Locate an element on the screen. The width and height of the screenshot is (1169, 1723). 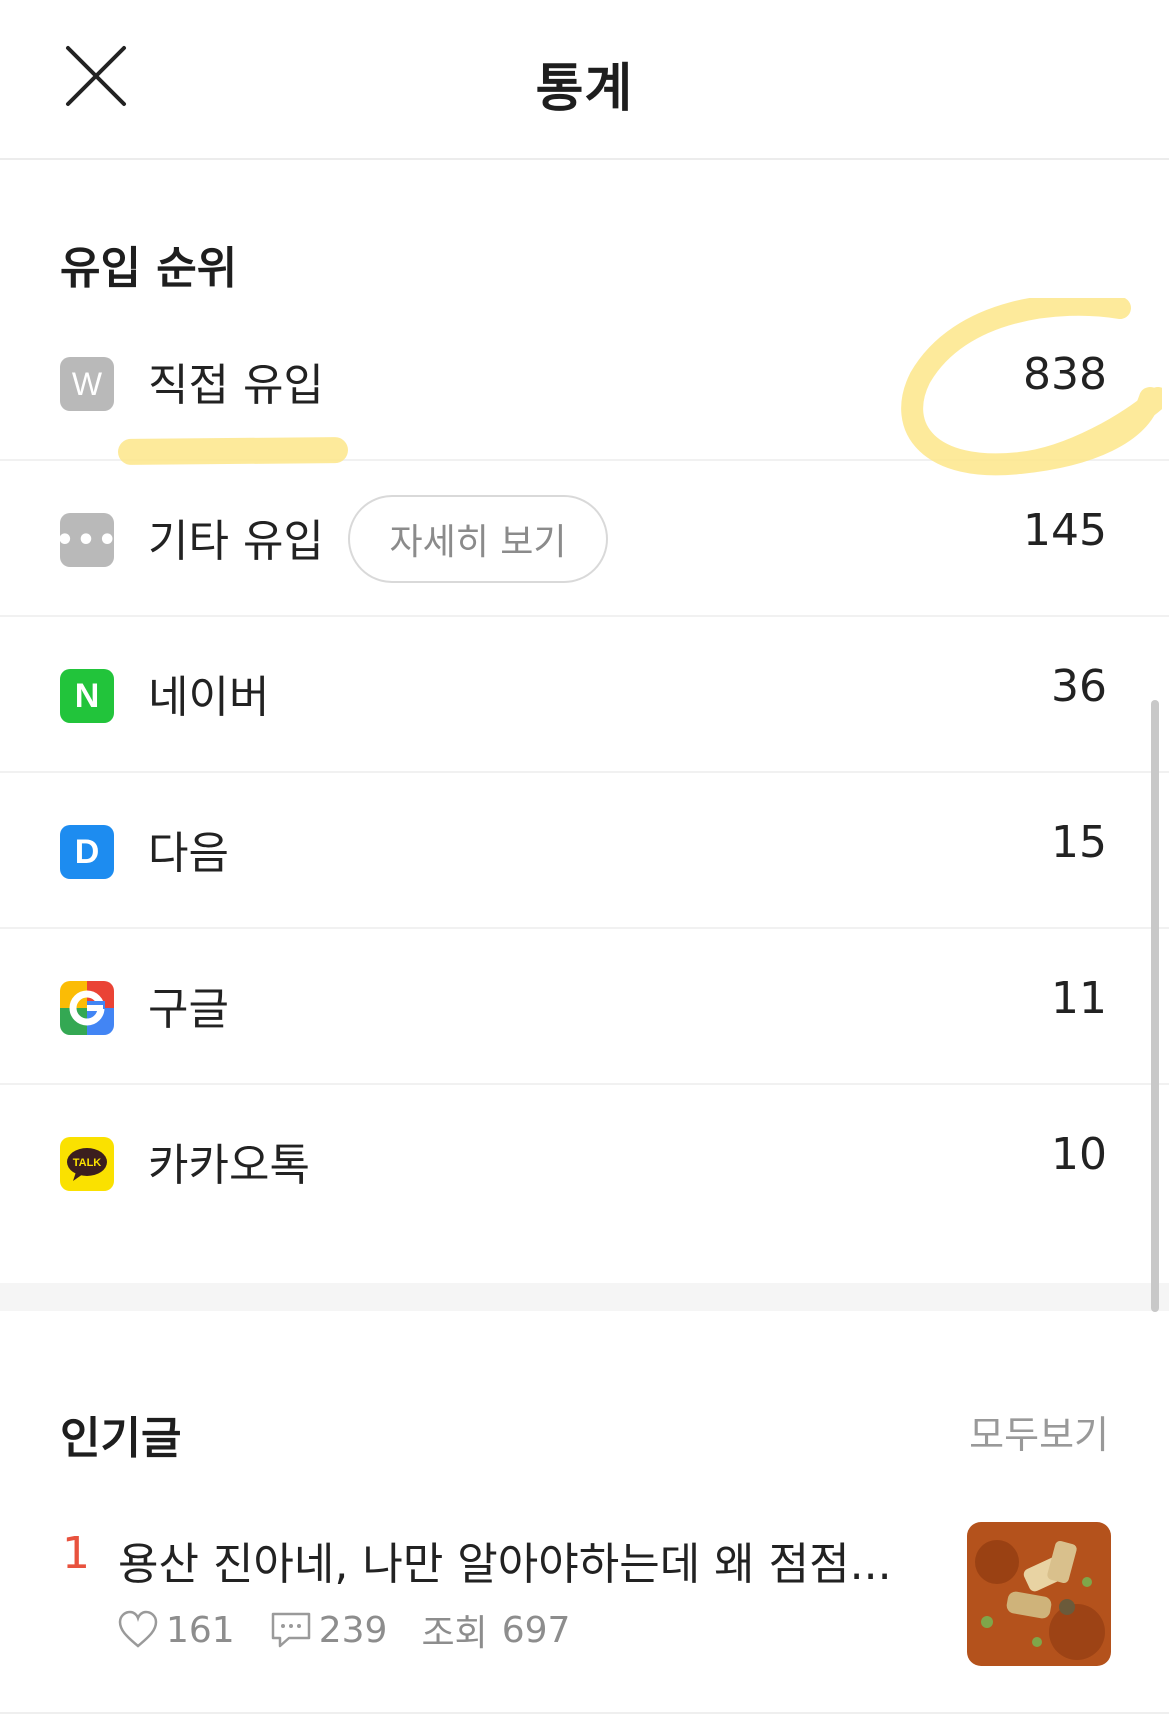
list-bottom-divider is located at coordinates (584, 1713).